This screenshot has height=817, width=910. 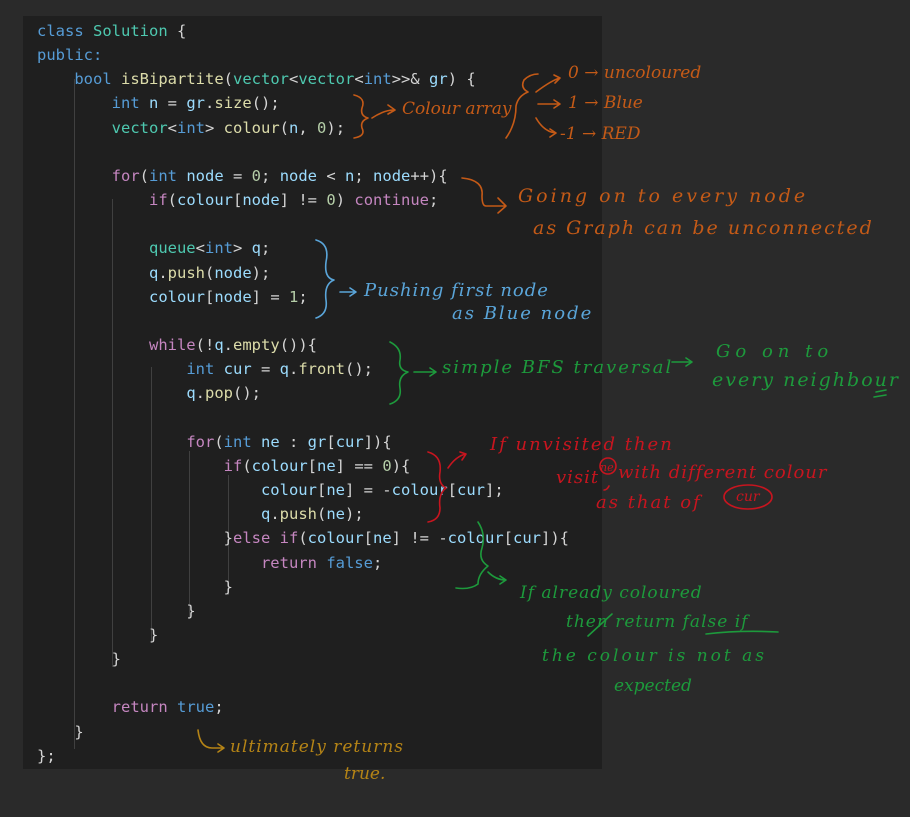 What do you see at coordinates (214, 442) in the screenshot?
I see `code-line: for(int ne : gr[cur]){` at bounding box center [214, 442].